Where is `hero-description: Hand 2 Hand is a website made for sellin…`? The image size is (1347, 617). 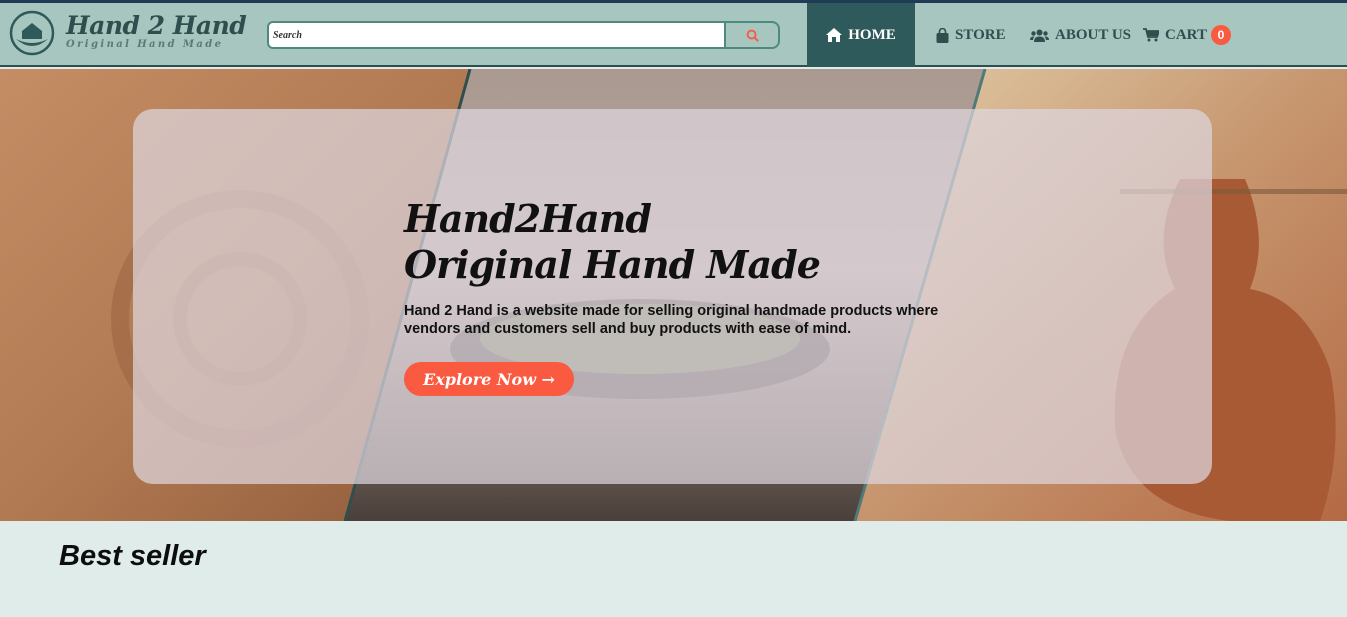
hero-description: Hand 2 Hand is a website made for sellin… is located at coordinates (671, 320).